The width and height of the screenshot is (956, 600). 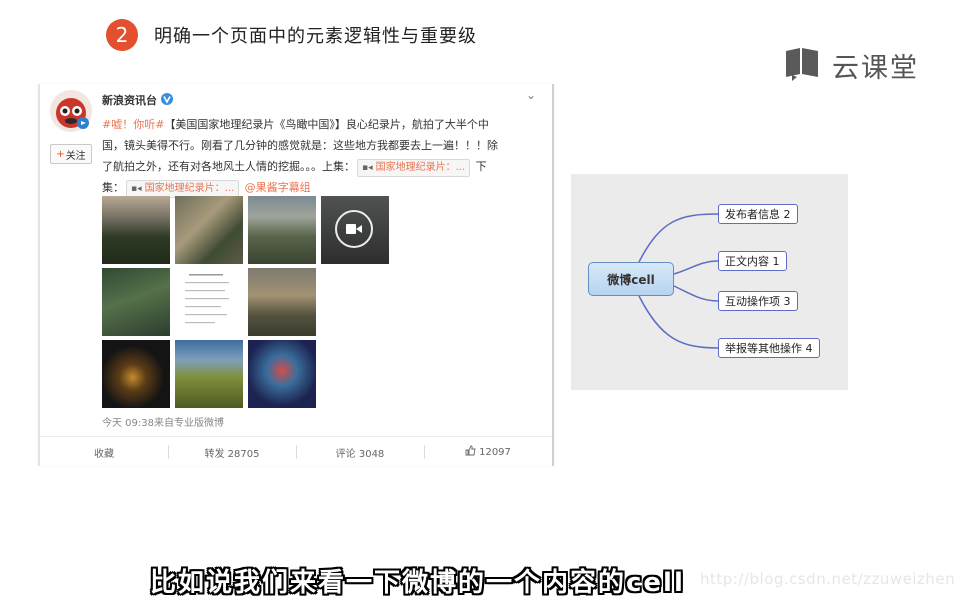 I want to click on thumbs-up-icon, so click(x=470, y=452).